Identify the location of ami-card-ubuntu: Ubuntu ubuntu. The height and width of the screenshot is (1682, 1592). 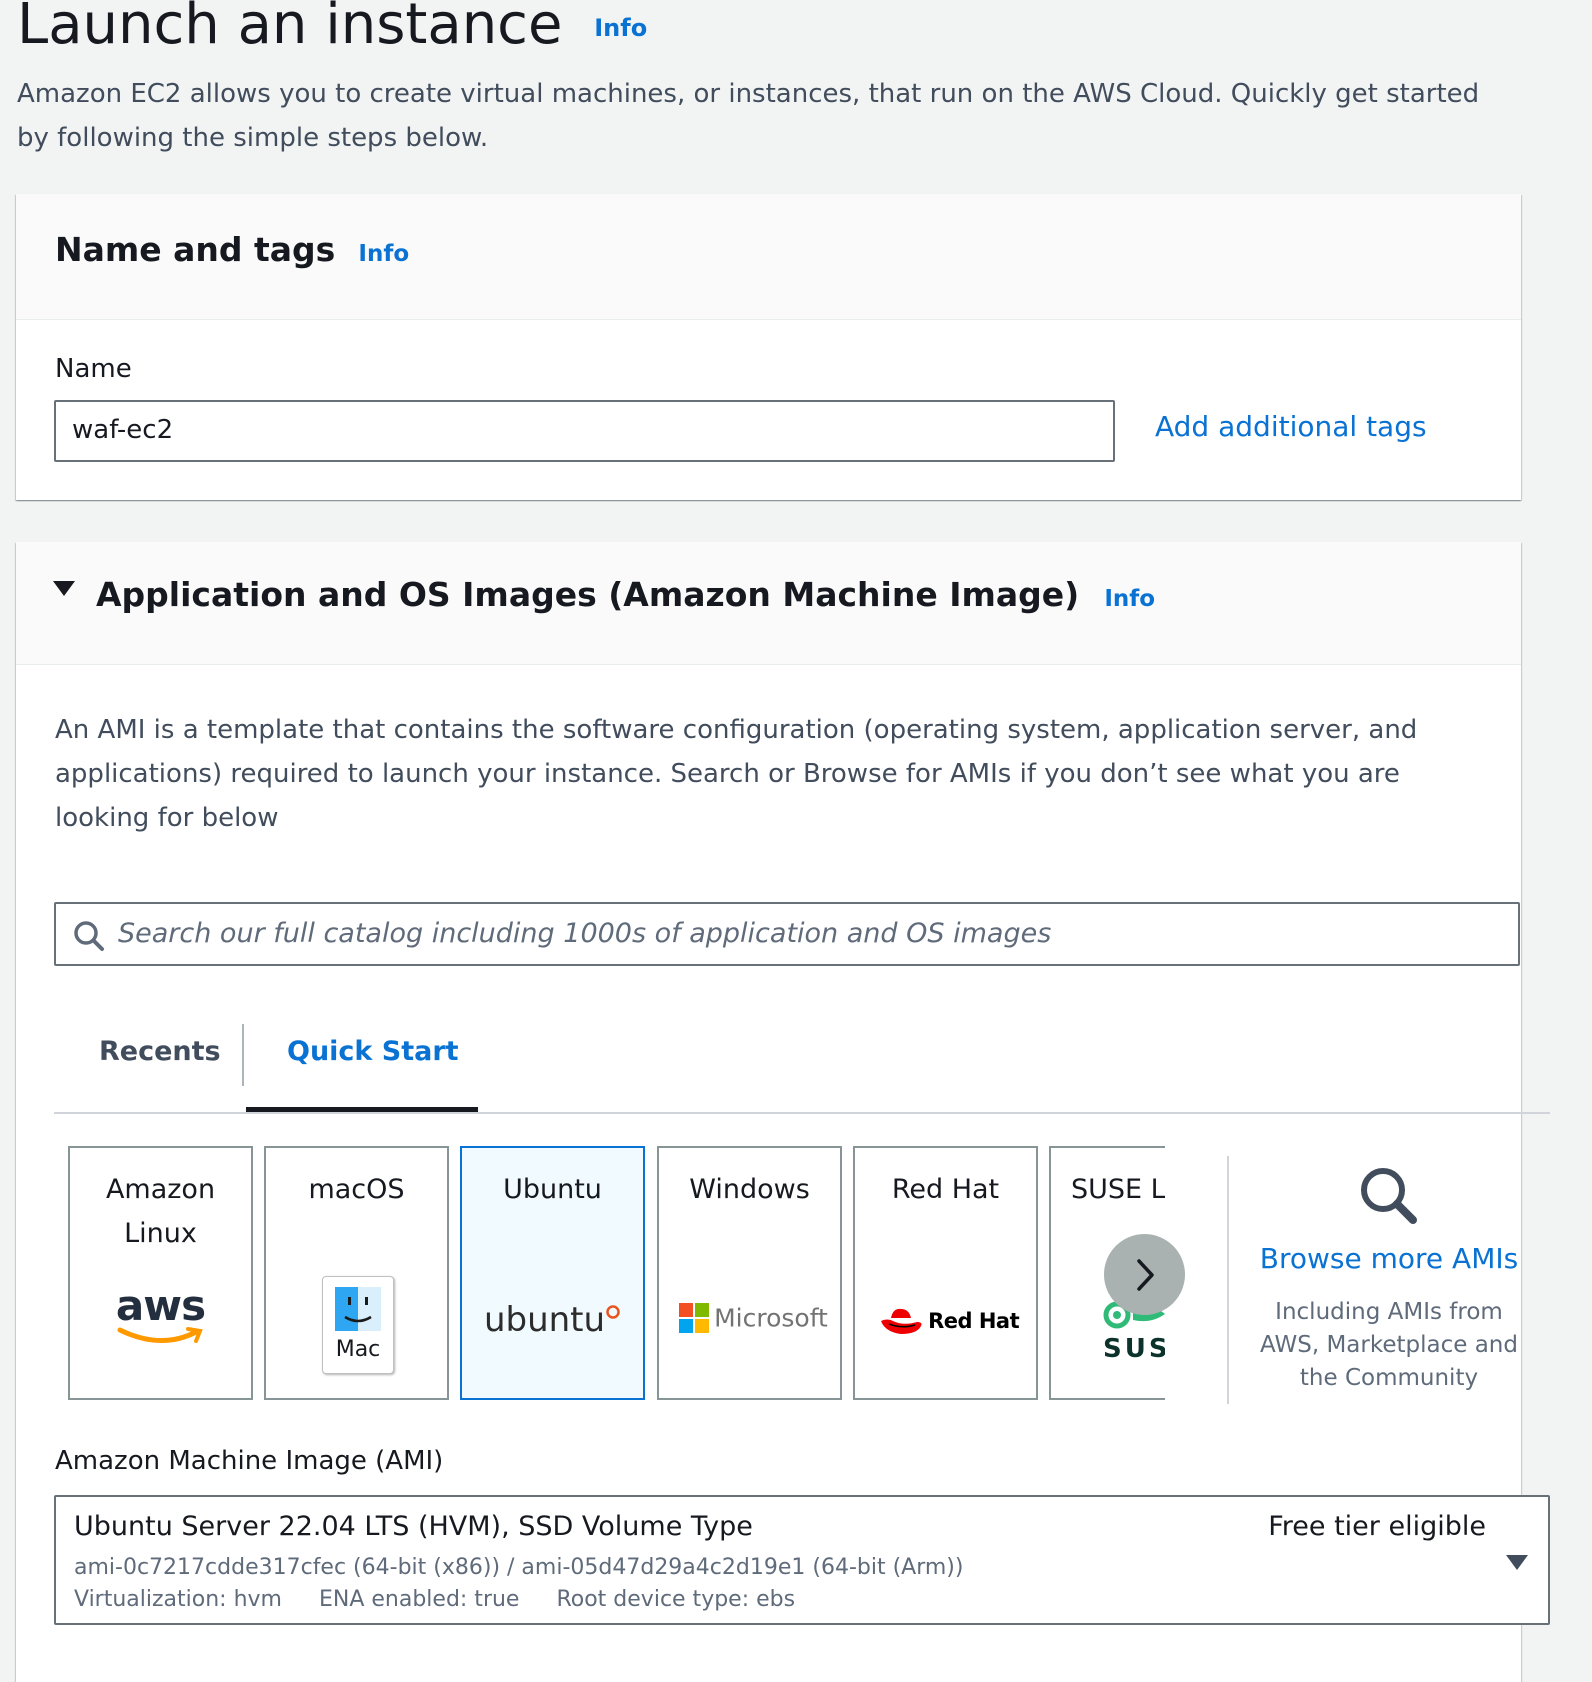
(552, 1273).